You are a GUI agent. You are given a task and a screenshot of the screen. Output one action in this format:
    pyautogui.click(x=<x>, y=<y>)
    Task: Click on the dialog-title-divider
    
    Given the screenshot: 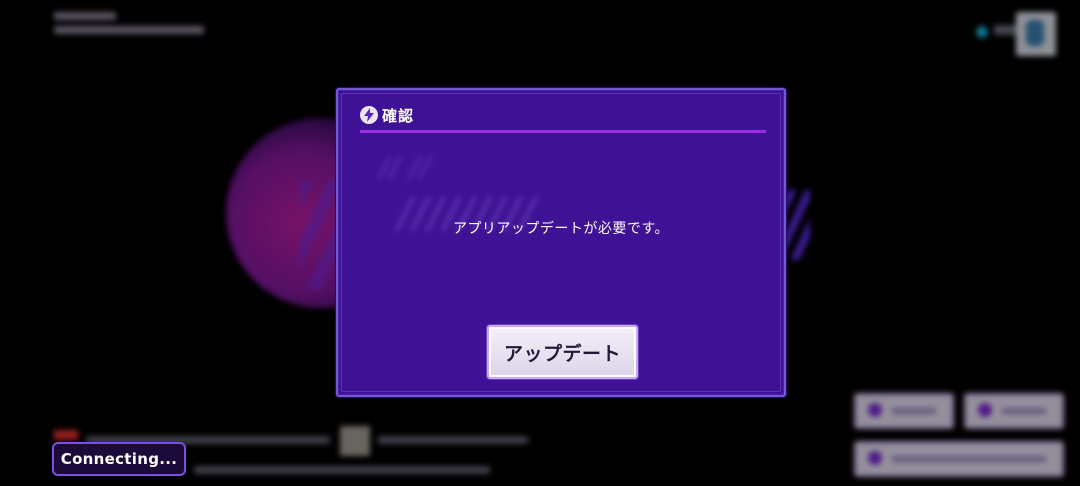 What is the action you would take?
    pyautogui.click(x=563, y=131)
    